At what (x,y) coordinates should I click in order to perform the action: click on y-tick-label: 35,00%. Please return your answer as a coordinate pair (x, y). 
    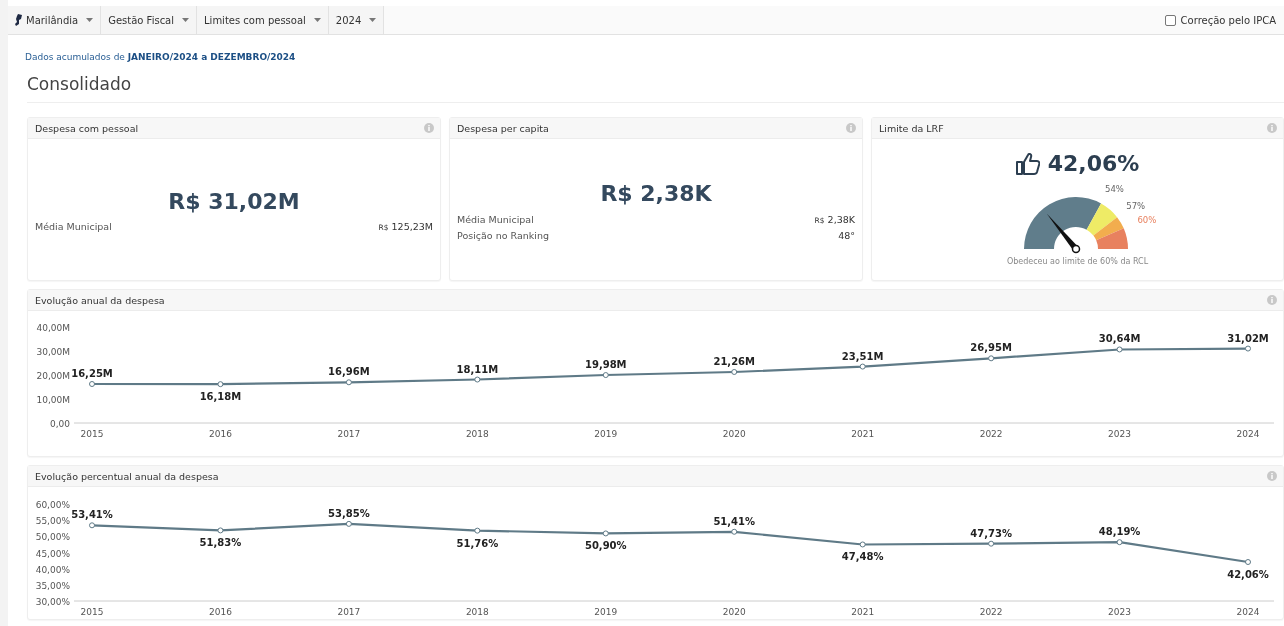
    Looking at the image, I should click on (52, 585).